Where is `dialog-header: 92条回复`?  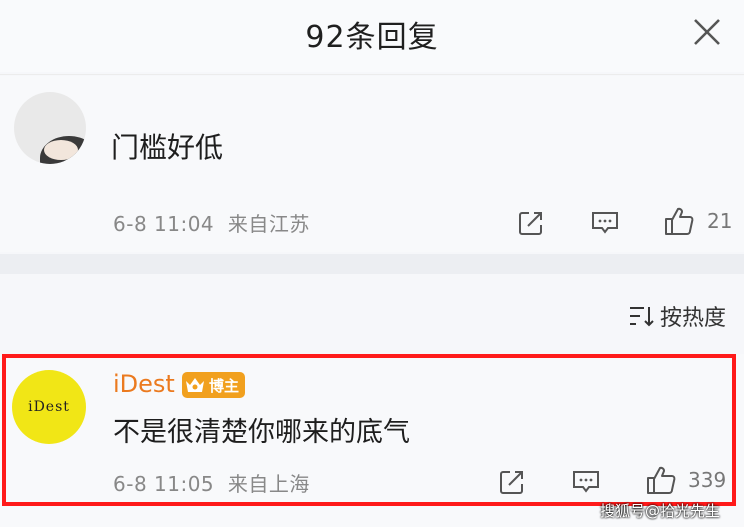
dialog-header: 92条回复 is located at coordinates (372, 36).